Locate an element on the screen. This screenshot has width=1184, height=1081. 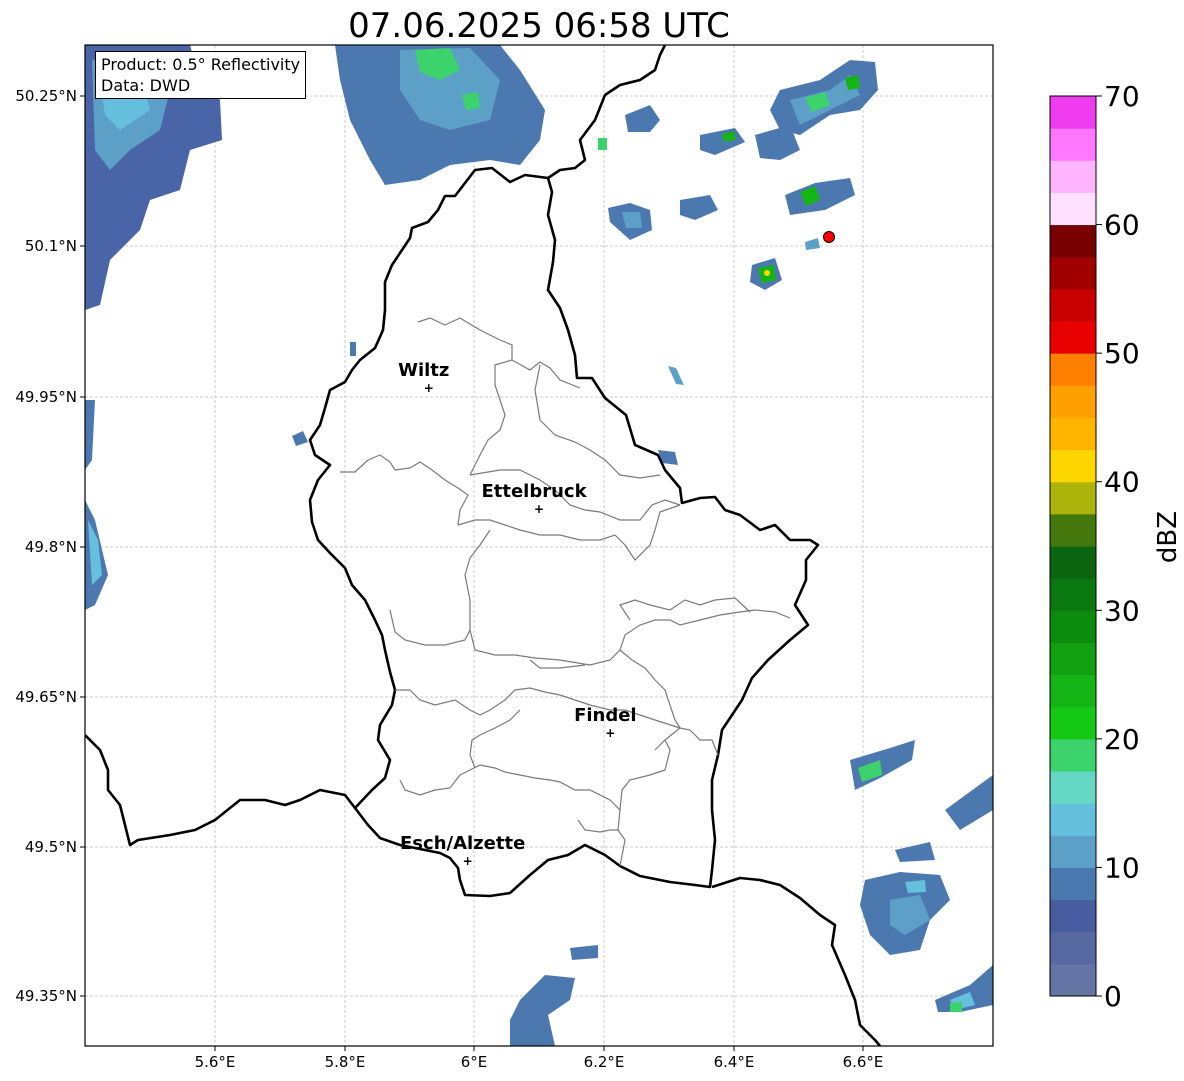
echo-west-edge is located at coordinates (90, 435).